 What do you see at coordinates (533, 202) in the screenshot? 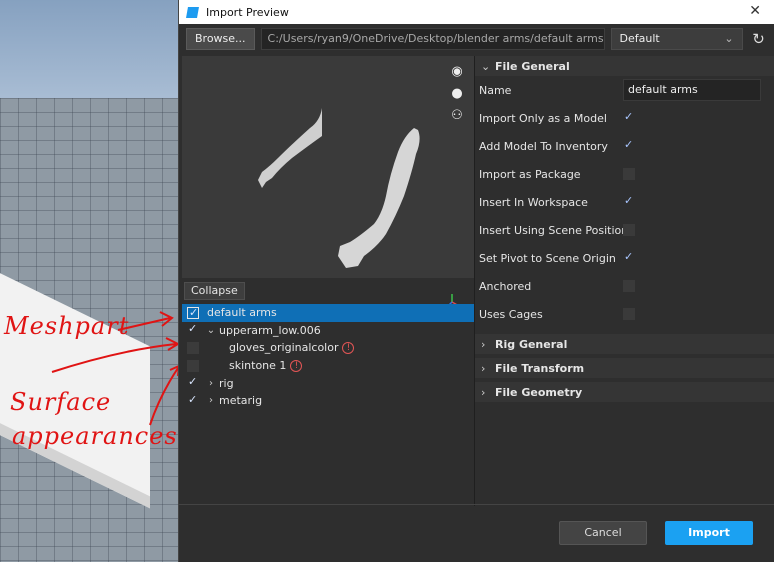
I see `property-label: Insert In Workspace` at bounding box center [533, 202].